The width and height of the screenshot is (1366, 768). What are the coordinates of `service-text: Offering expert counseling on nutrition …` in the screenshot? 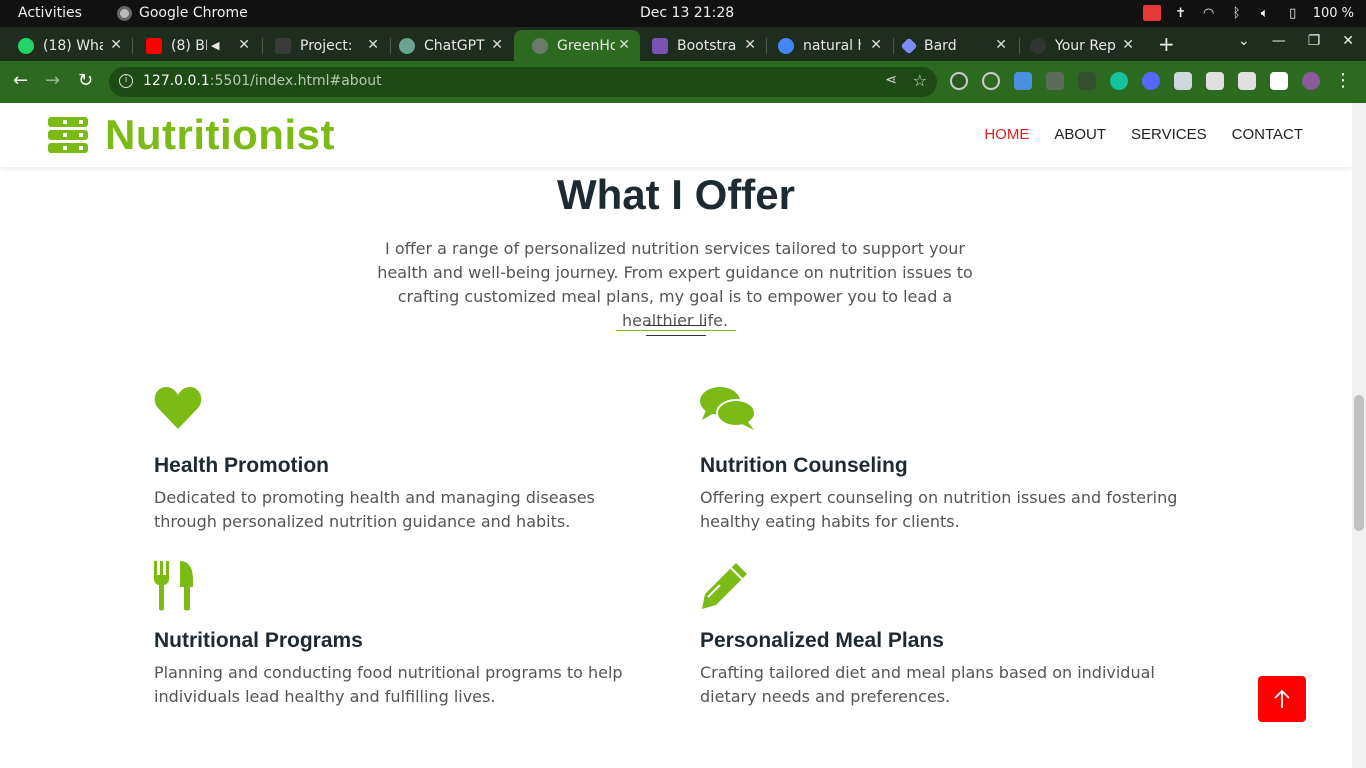 It's located at (939, 509).